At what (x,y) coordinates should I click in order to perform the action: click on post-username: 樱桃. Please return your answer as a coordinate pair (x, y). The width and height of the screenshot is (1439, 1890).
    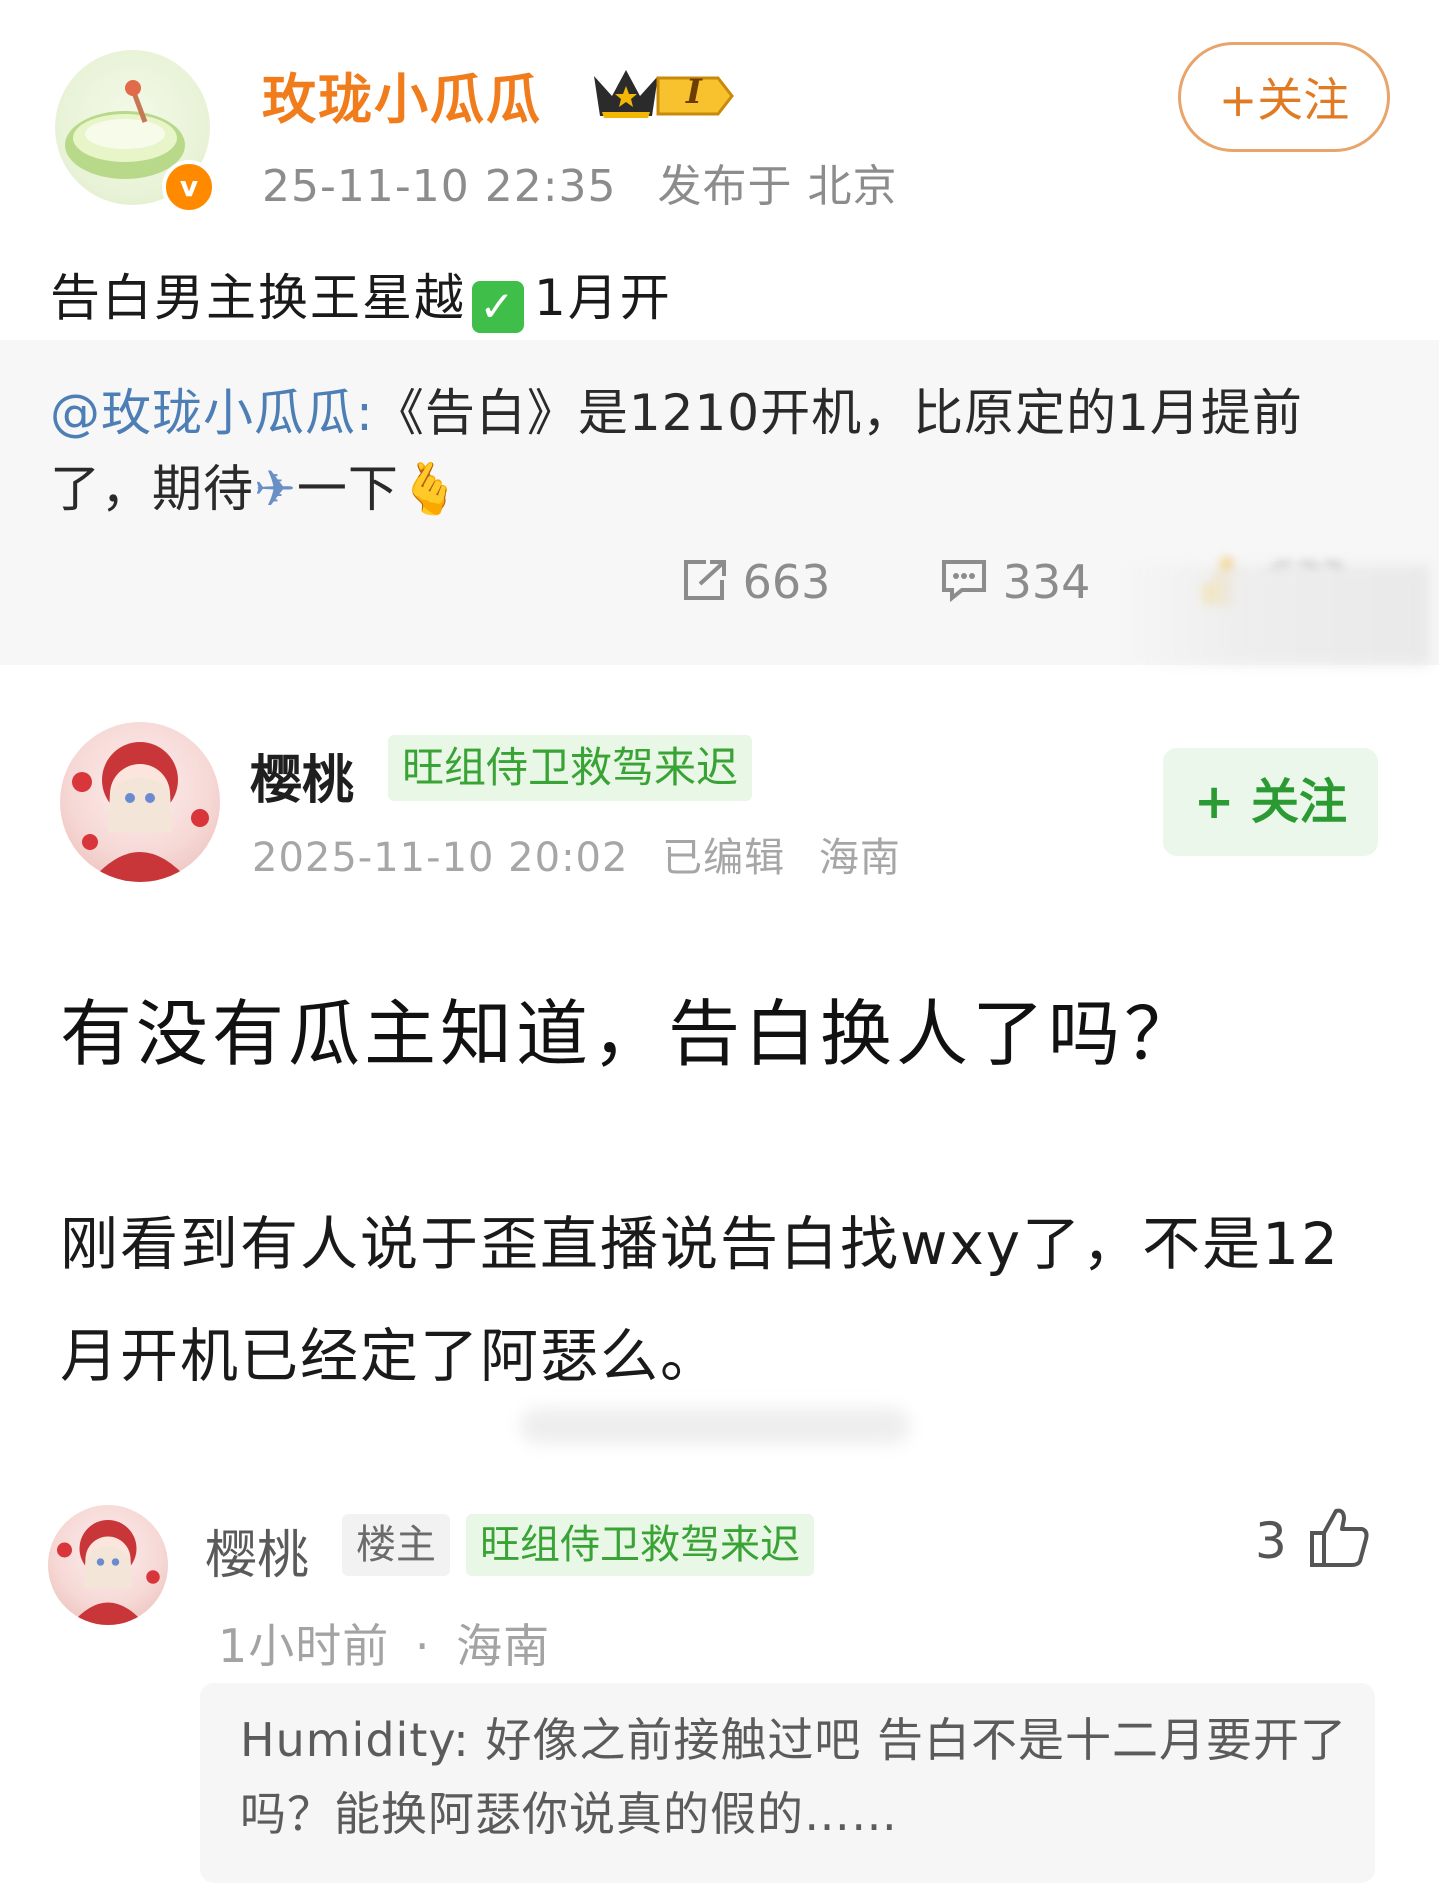
    Looking at the image, I should click on (302, 775).